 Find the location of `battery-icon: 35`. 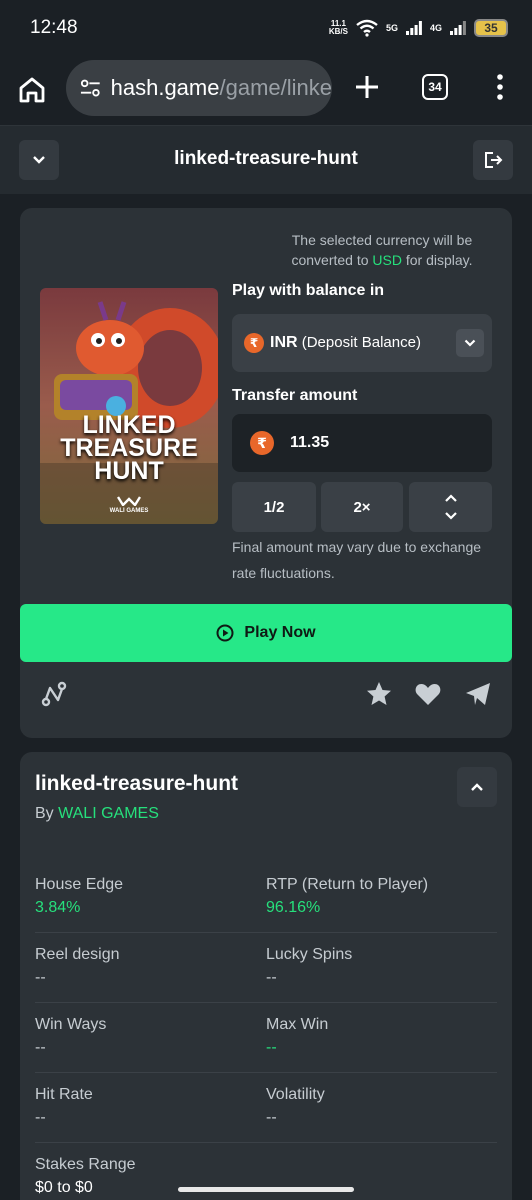

battery-icon: 35 is located at coordinates (491, 28).